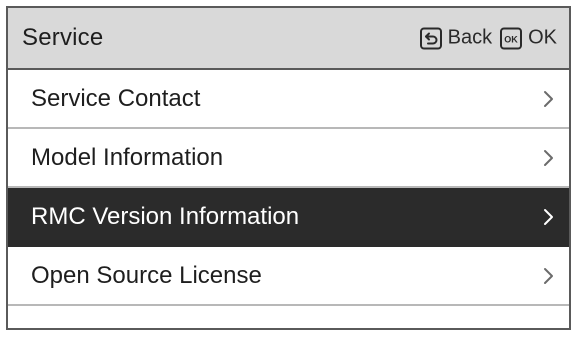  I want to click on menu-item-label: Service Contact, so click(116, 98).